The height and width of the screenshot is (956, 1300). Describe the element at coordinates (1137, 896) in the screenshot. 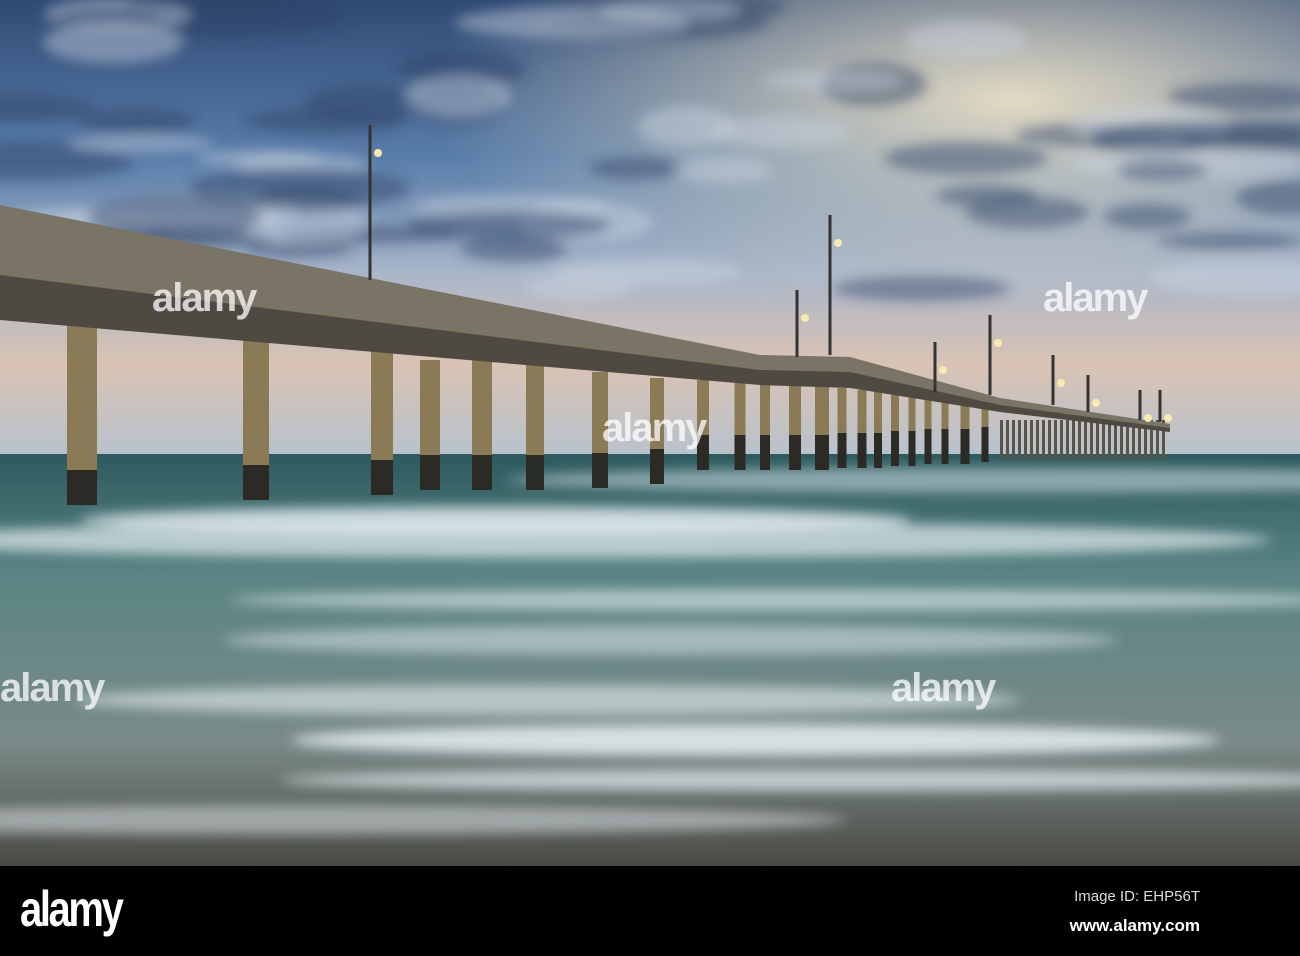

I see `image-id: Image ID: EHP56T` at that location.